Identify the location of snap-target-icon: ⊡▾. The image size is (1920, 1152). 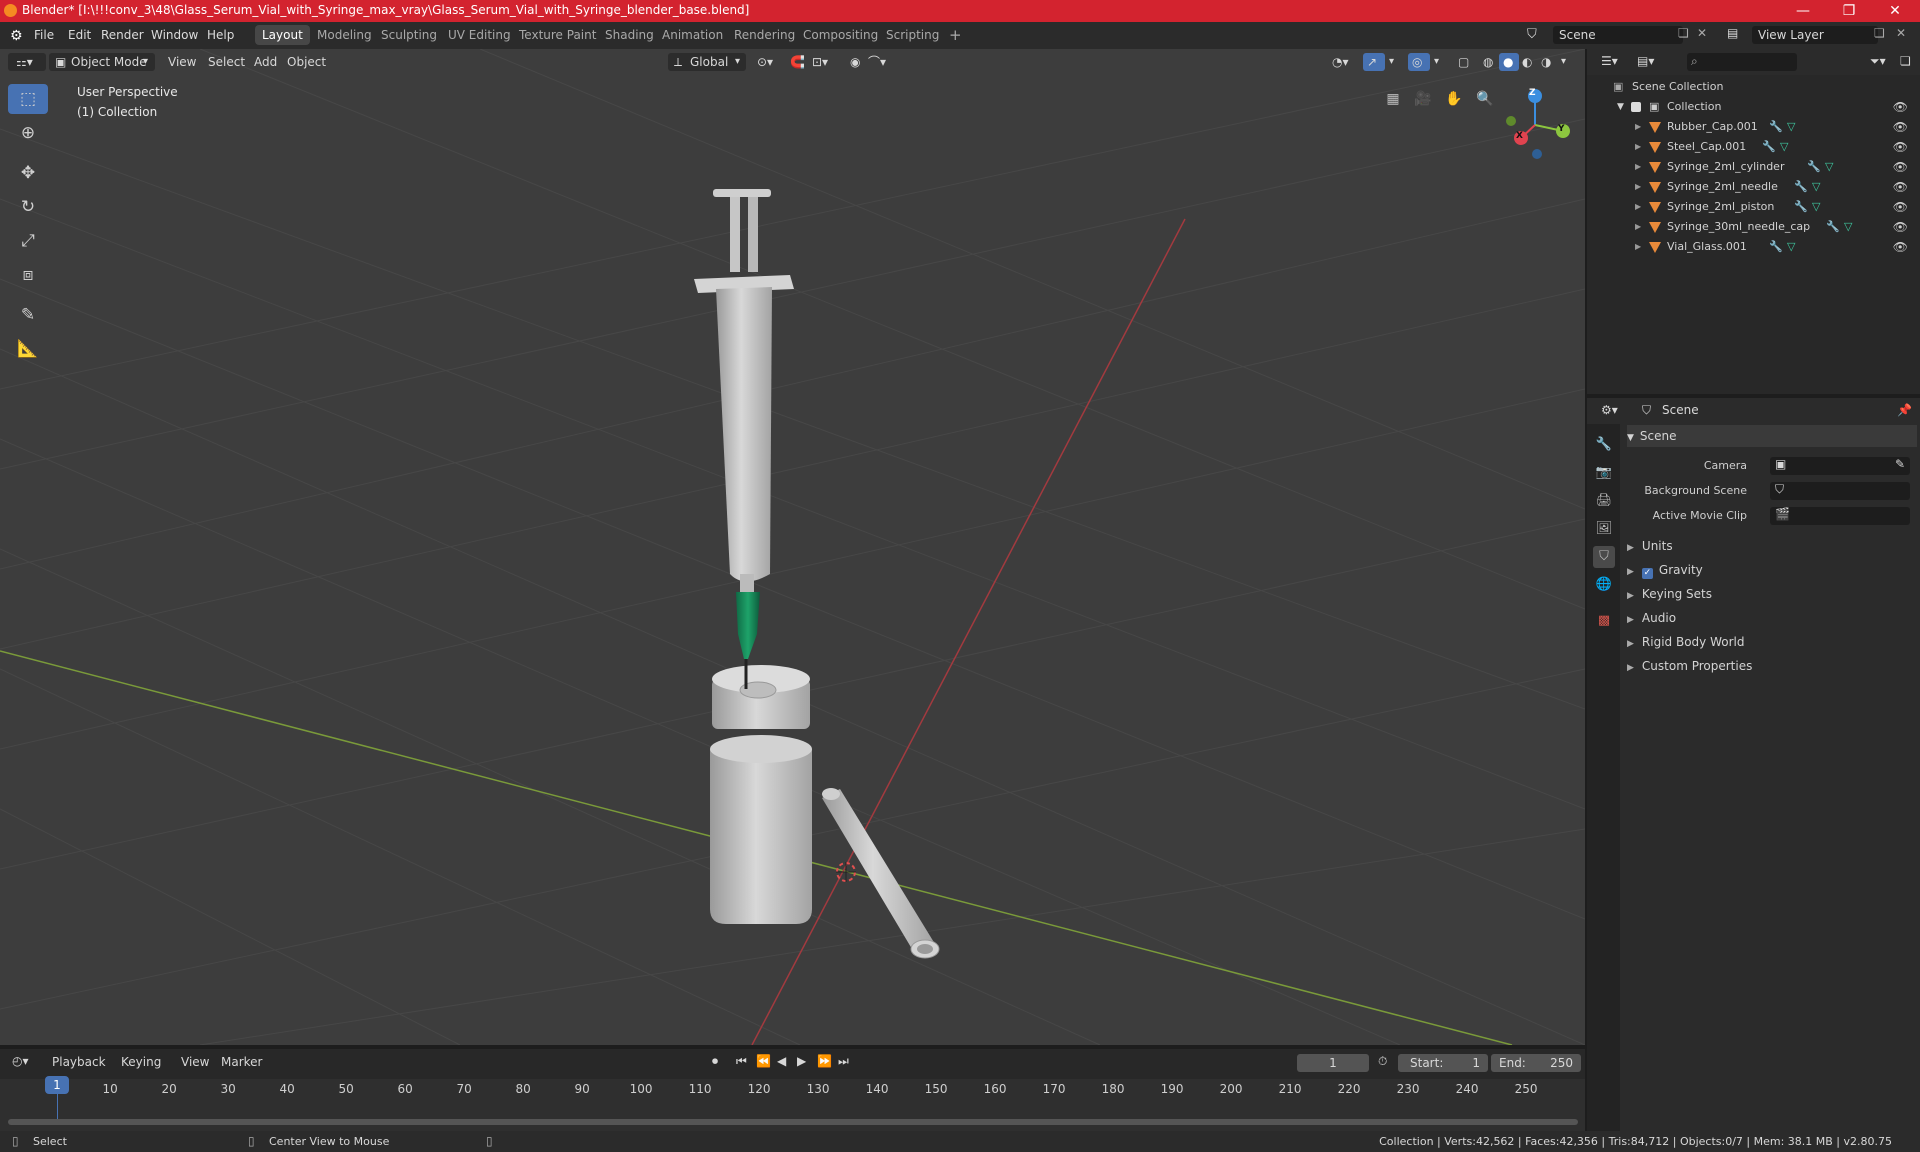
(820, 62).